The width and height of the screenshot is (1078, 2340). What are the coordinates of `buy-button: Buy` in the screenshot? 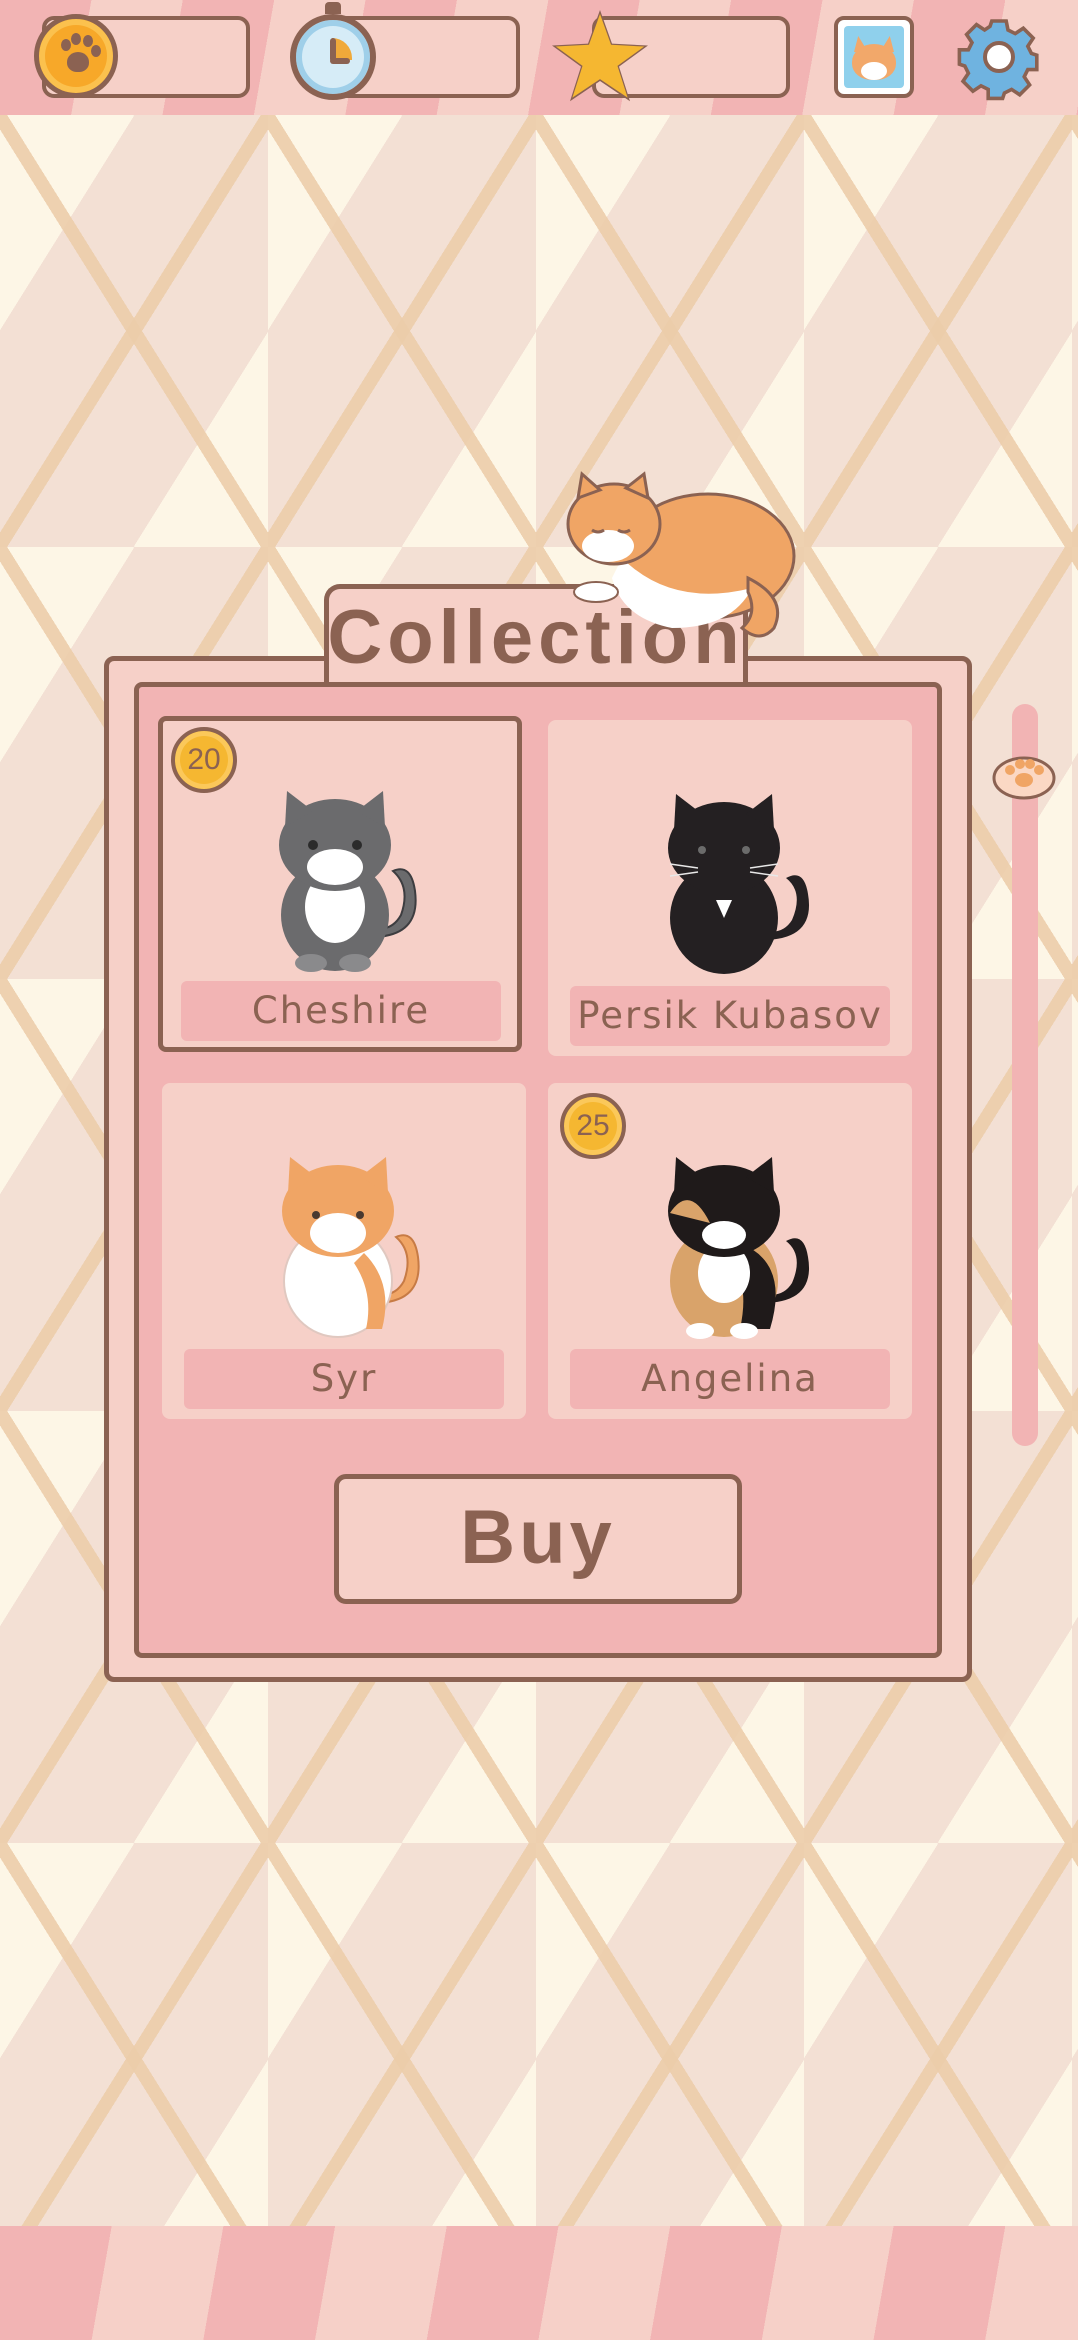 It's located at (538, 1539).